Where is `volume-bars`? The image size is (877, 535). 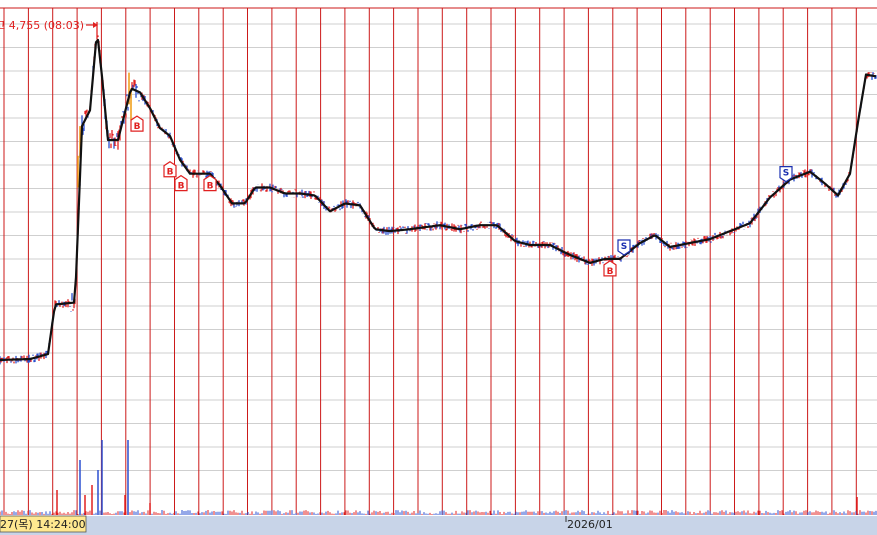 volume-bars is located at coordinates (438, 477).